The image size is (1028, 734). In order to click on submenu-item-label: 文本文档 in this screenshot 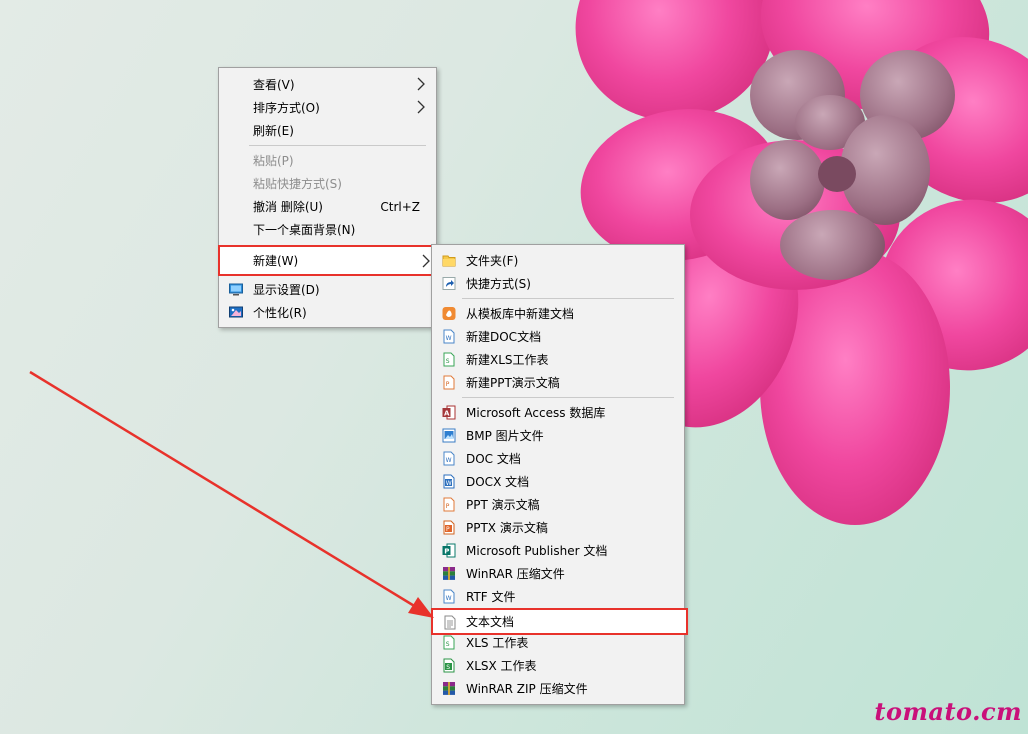, I will do `click(490, 622)`.